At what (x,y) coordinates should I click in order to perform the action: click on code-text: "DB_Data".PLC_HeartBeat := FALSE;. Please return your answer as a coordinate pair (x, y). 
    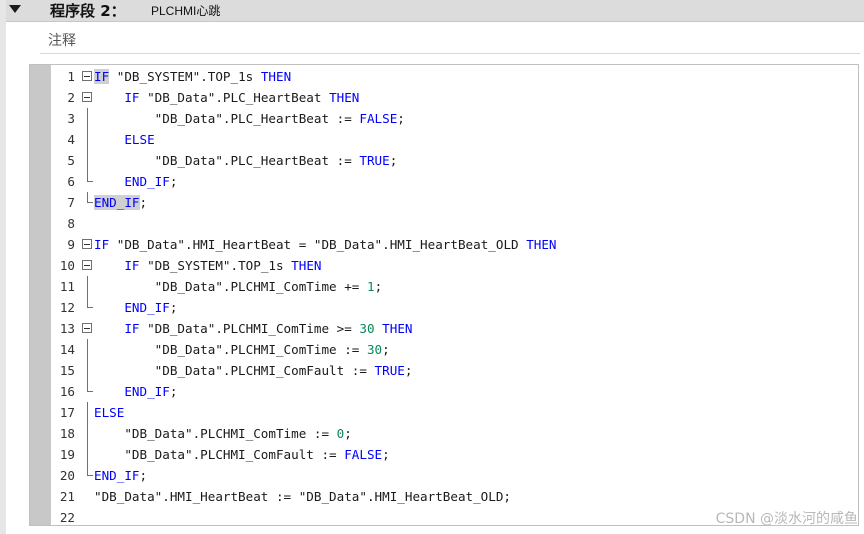
    Looking at the image, I should click on (249, 118).